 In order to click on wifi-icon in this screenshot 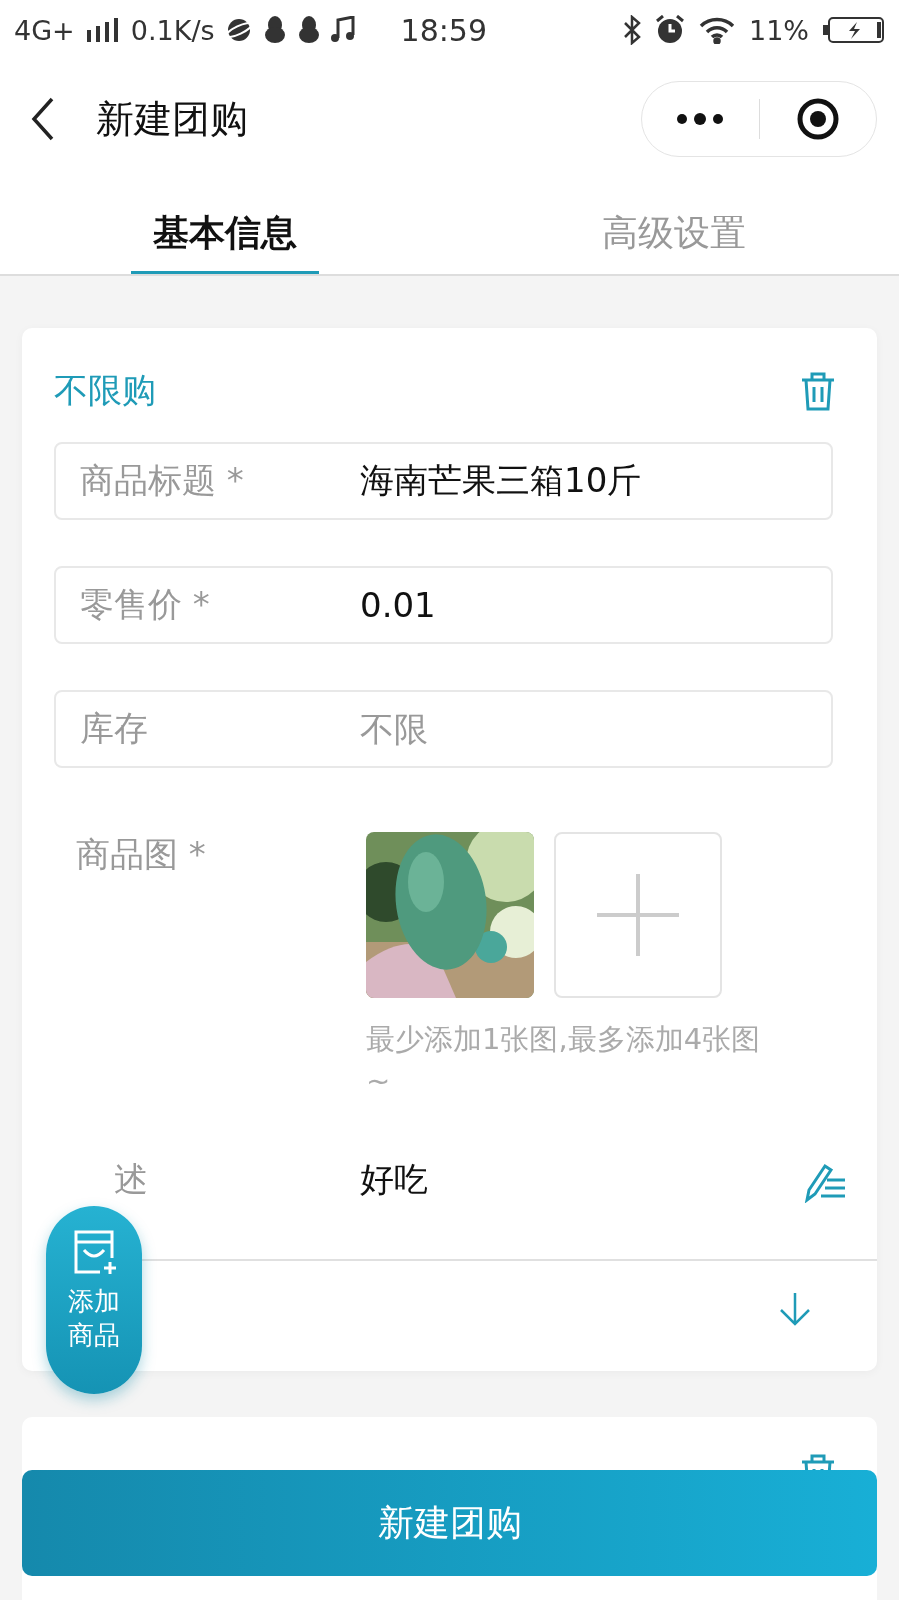, I will do `click(717, 30)`.